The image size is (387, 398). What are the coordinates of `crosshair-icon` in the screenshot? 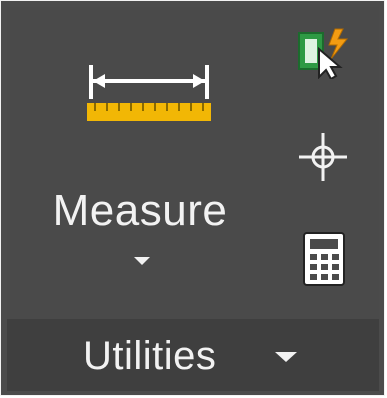 It's located at (323, 157).